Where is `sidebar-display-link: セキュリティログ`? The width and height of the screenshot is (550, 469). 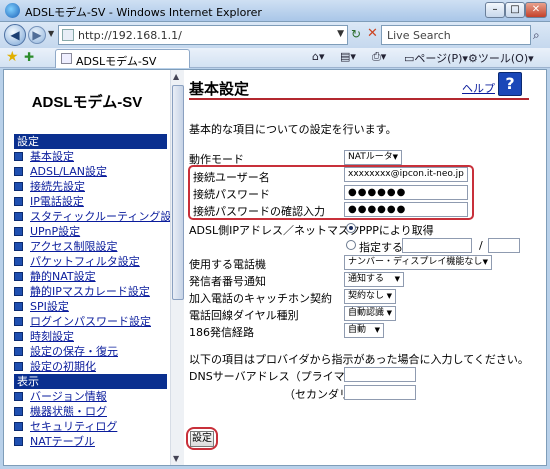
sidebar-display-link: セキュリティログ is located at coordinates (73, 426).